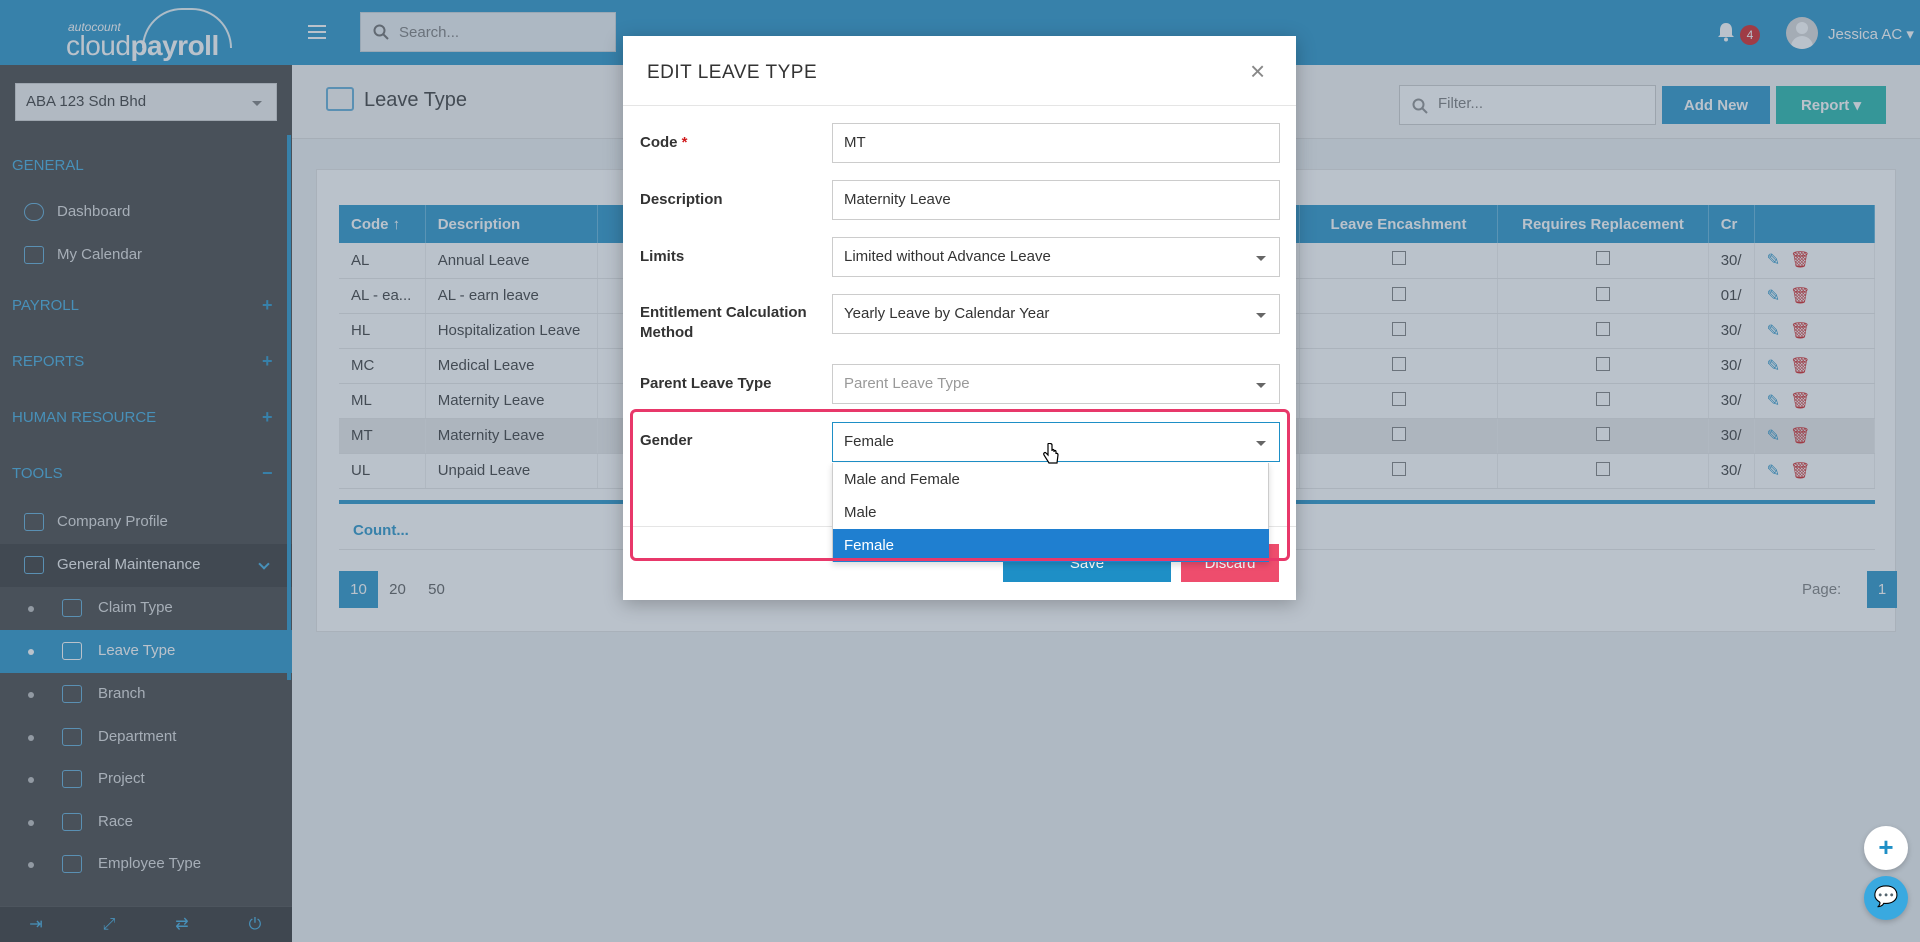  I want to click on code-field: MT, so click(1056, 143).